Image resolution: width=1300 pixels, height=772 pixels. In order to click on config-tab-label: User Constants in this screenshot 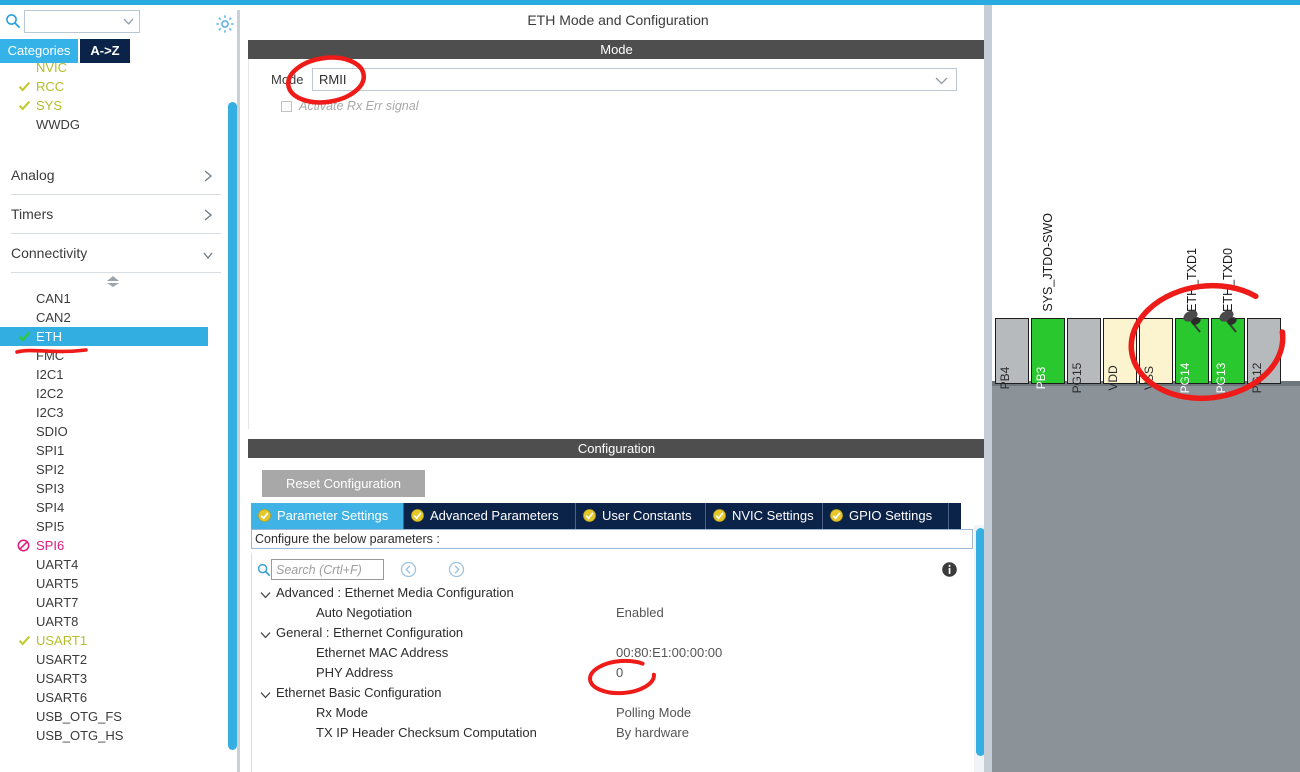, I will do `click(647, 515)`.